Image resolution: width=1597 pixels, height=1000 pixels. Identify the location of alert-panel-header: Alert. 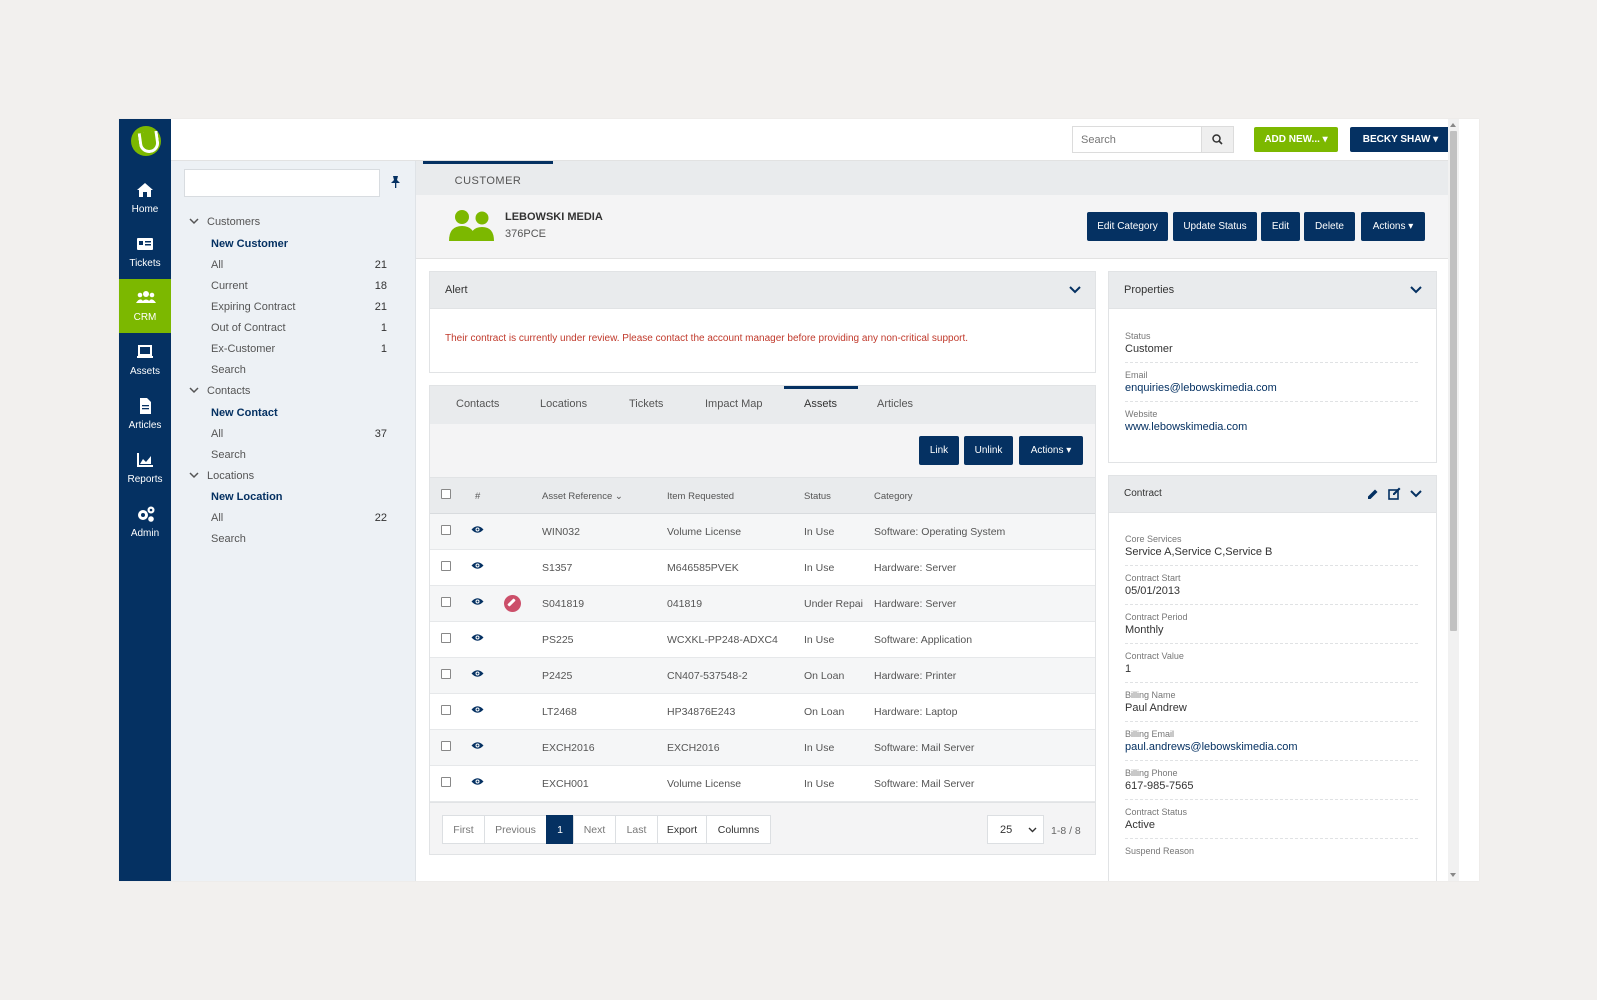
(762, 290).